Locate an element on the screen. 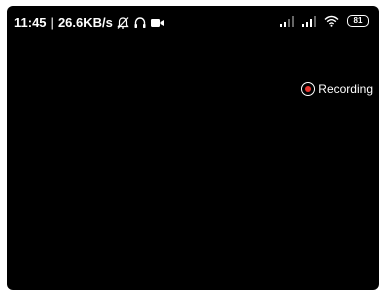  status-left: 11:45 | 26.6KB/s is located at coordinates (89, 22).